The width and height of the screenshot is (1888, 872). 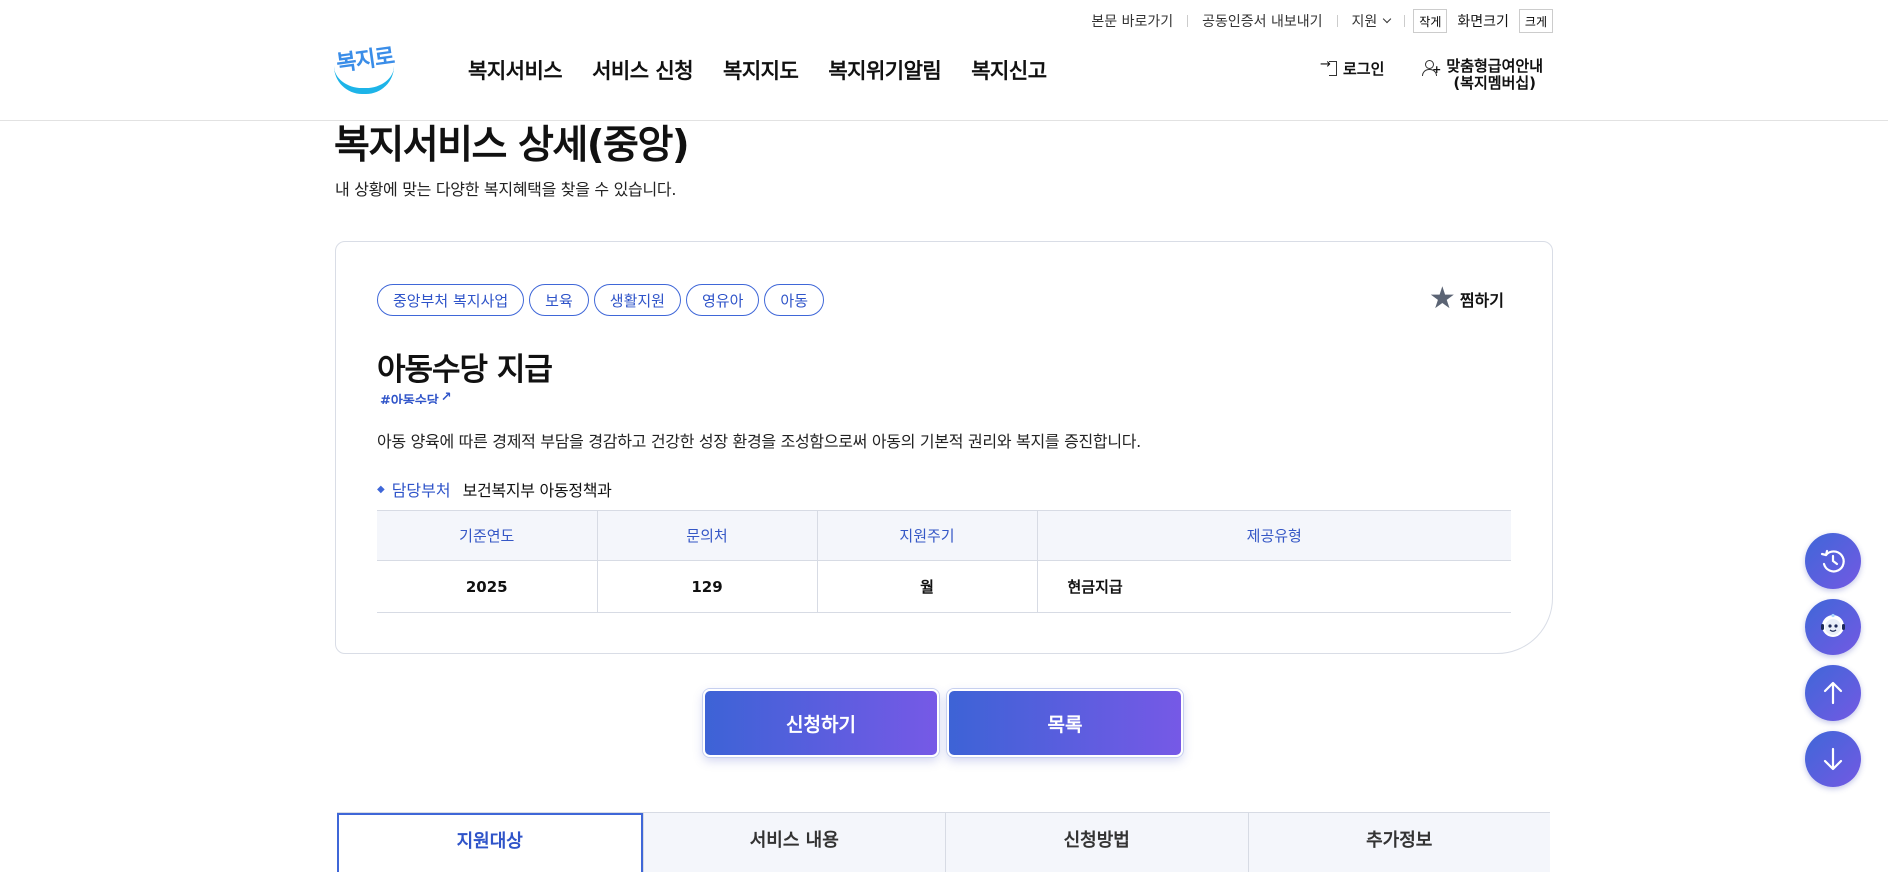 I want to click on service-title: 아동수당 지급, so click(x=465, y=370).